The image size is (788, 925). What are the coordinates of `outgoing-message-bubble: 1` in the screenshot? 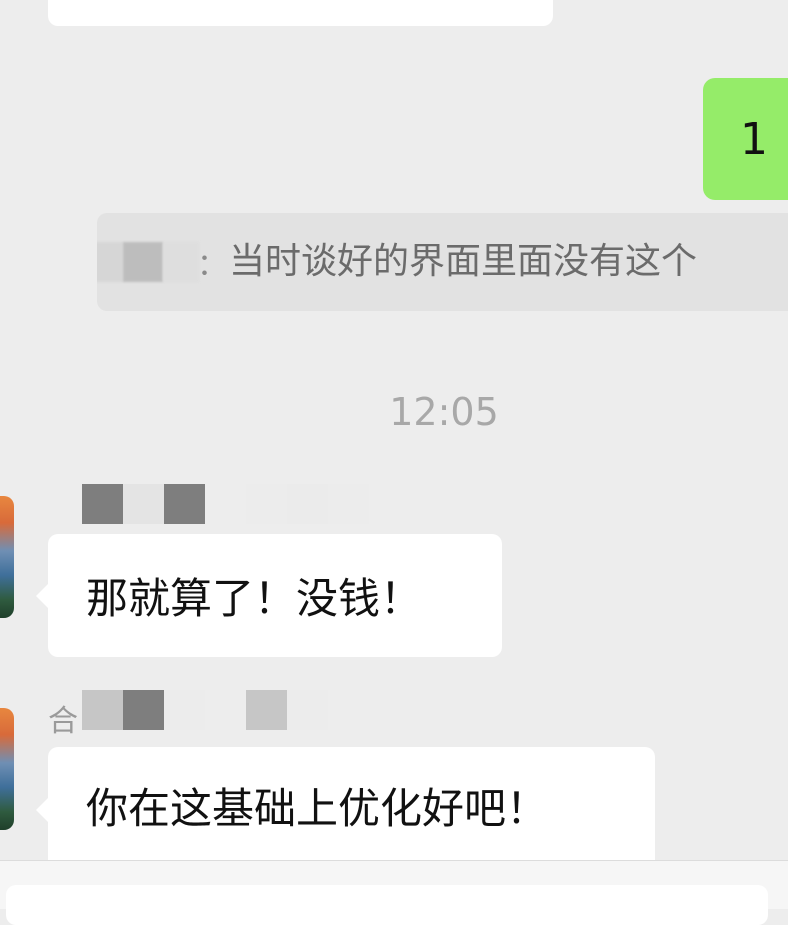 It's located at (745, 139).